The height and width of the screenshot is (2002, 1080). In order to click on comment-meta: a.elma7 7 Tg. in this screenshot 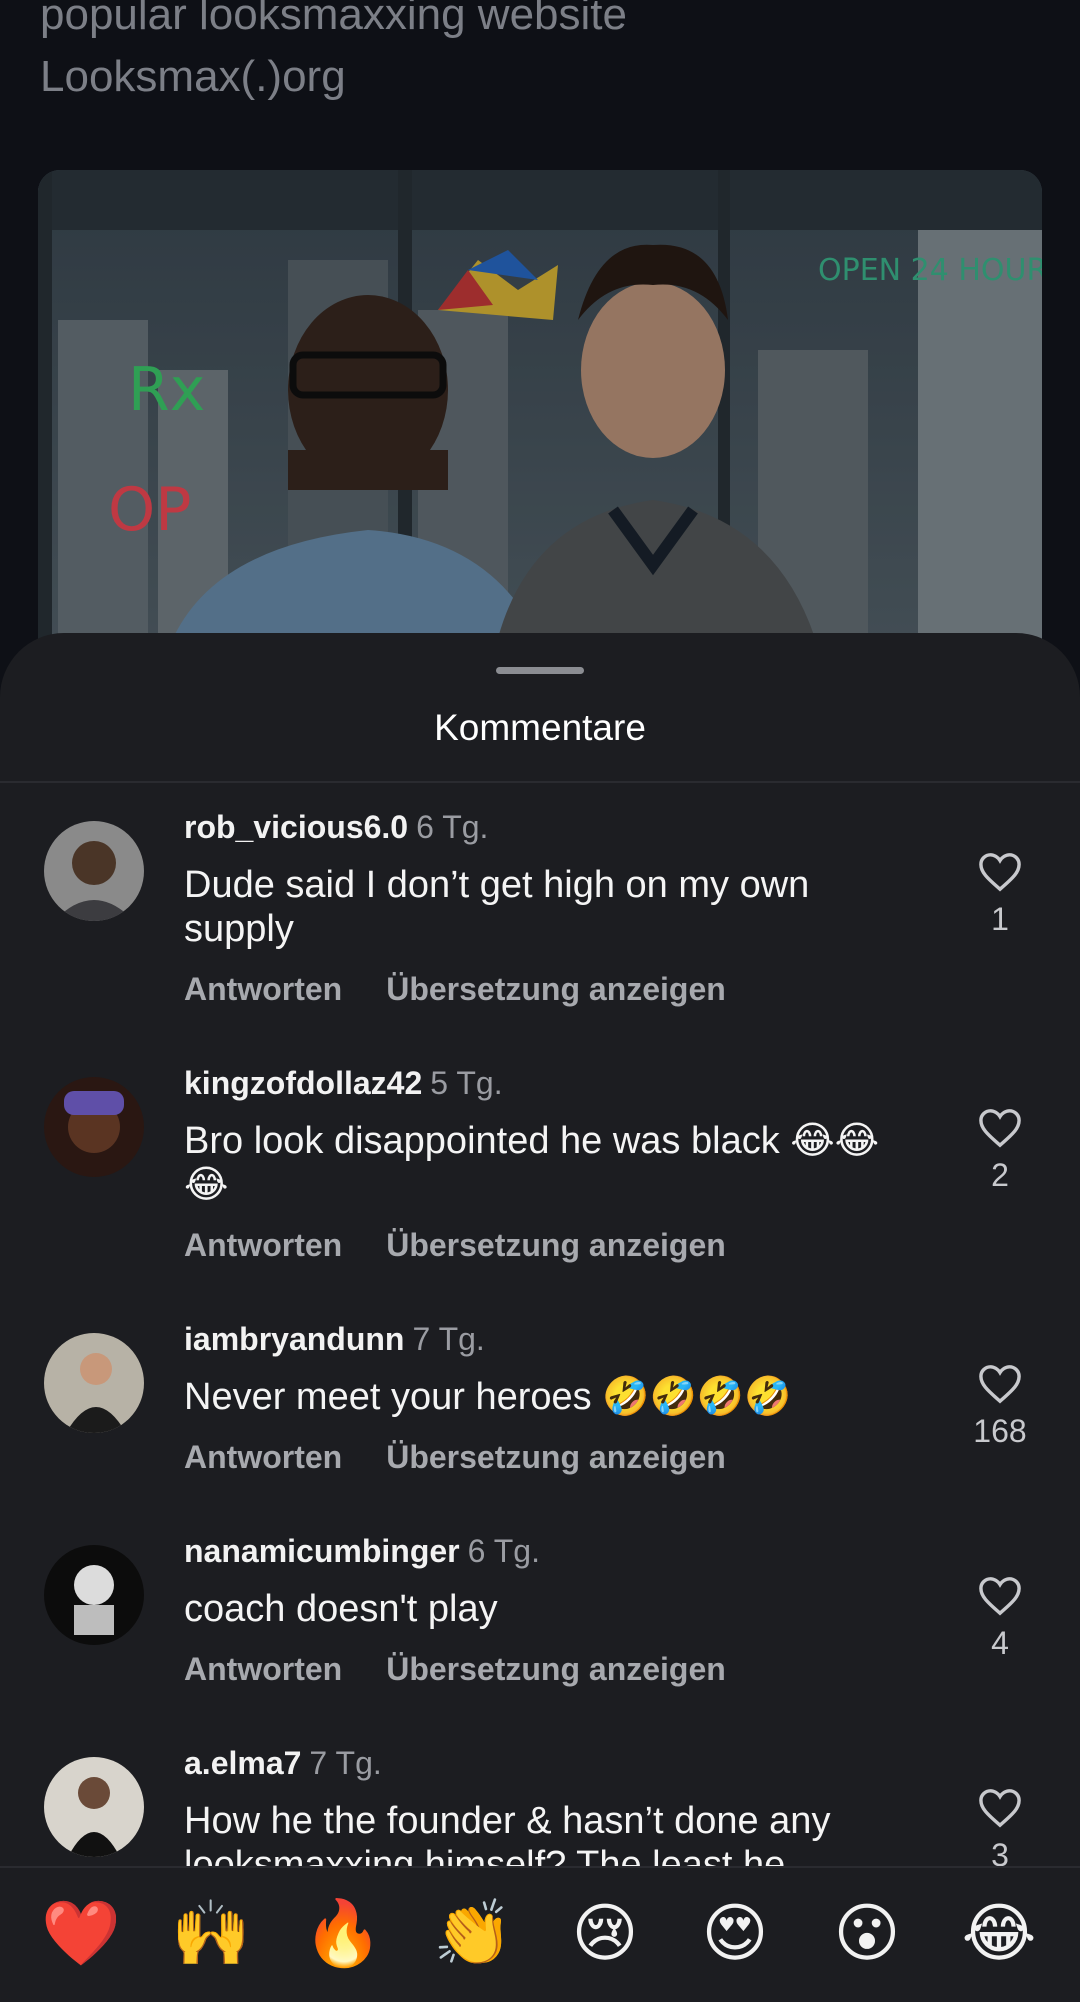, I will do `click(283, 1763)`.